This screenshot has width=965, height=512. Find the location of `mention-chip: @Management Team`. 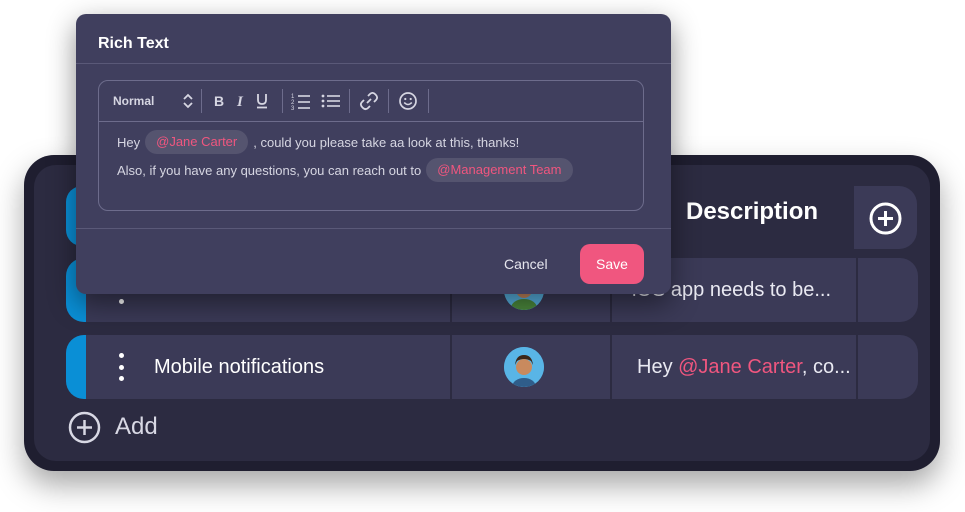

mention-chip: @Management Team is located at coordinates (499, 170).